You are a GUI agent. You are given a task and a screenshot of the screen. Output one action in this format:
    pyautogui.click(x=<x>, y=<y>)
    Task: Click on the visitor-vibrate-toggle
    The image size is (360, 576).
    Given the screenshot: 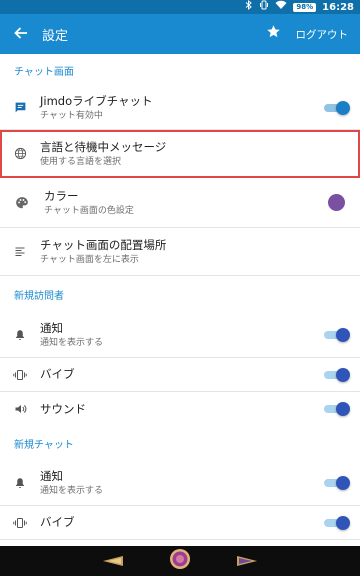 What is the action you would take?
    pyautogui.click(x=336, y=374)
    